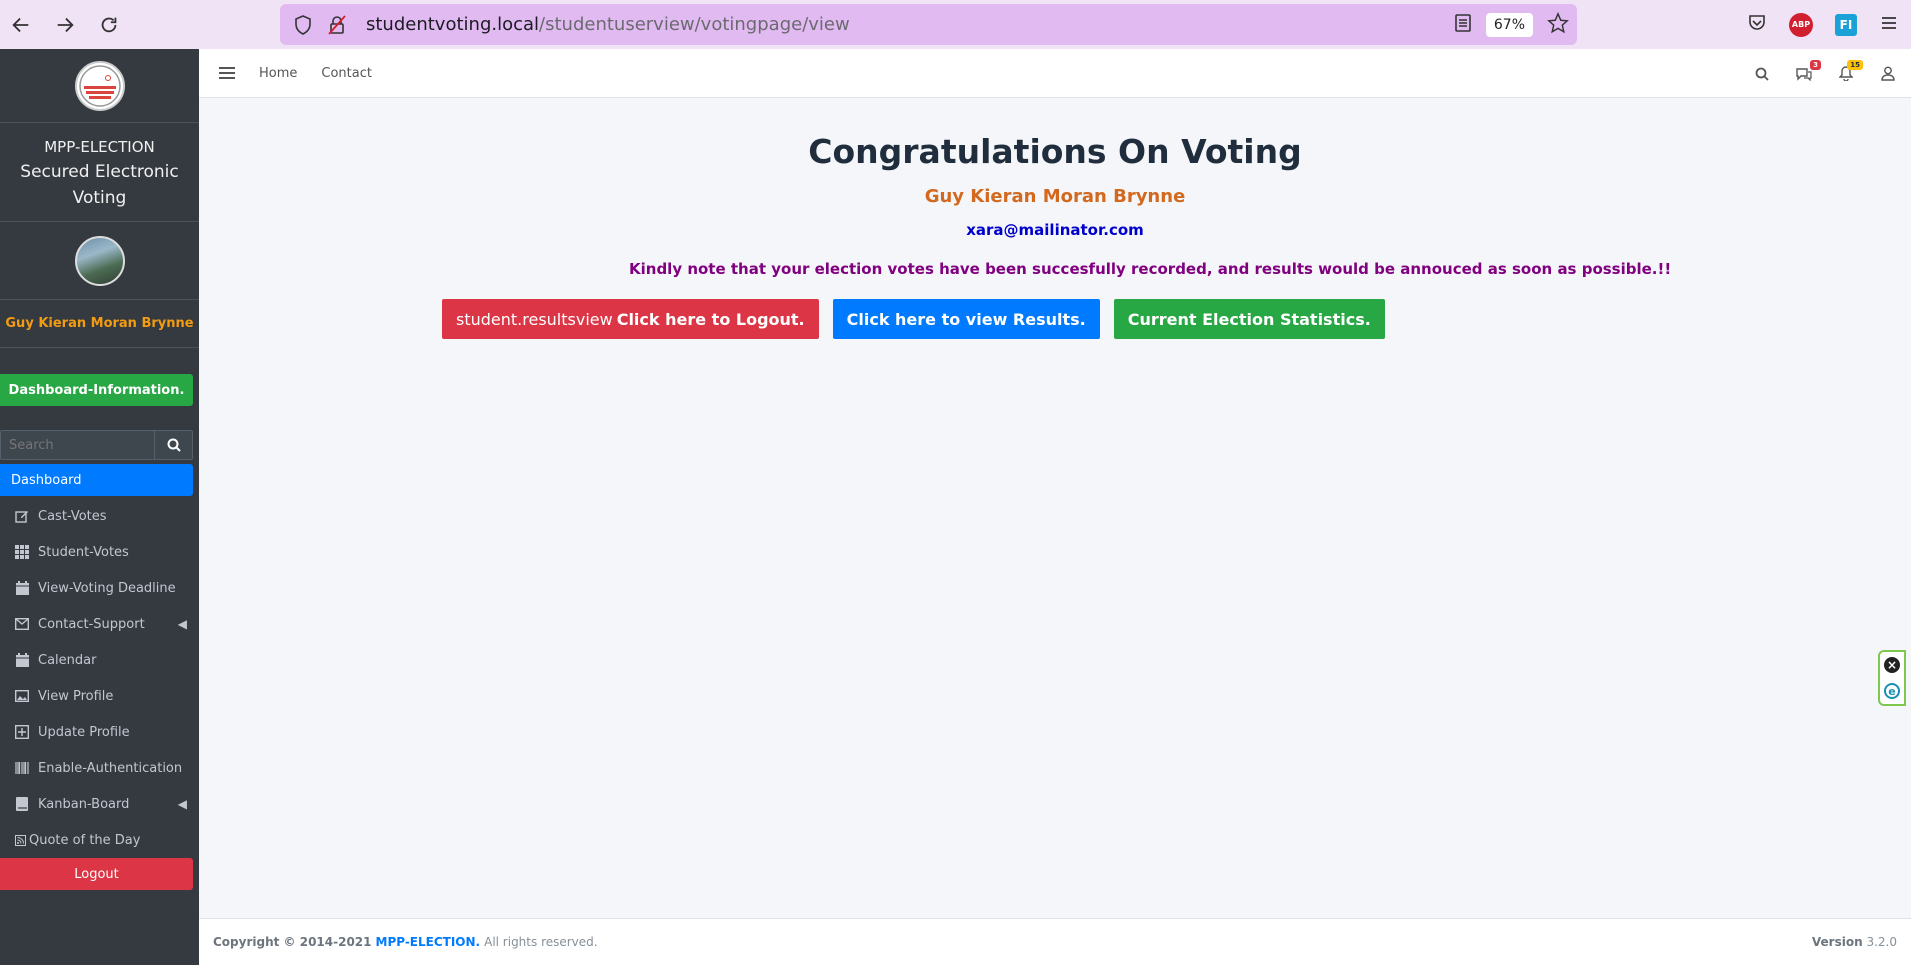 The image size is (1911, 965). I want to click on bell-icon: 15, so click(1850, 71).